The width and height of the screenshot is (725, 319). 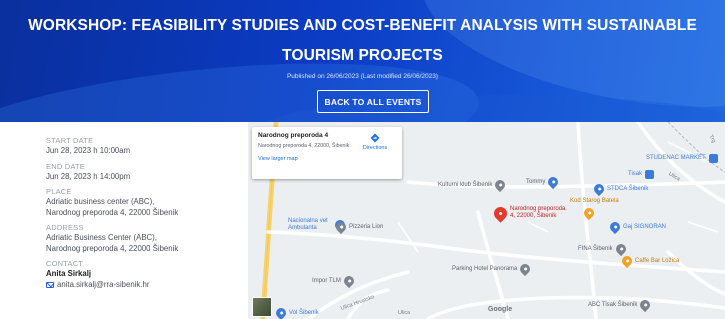 I want to click on poi-studenac-market: STUDENAC MARKET, so click(x=682, y=158).